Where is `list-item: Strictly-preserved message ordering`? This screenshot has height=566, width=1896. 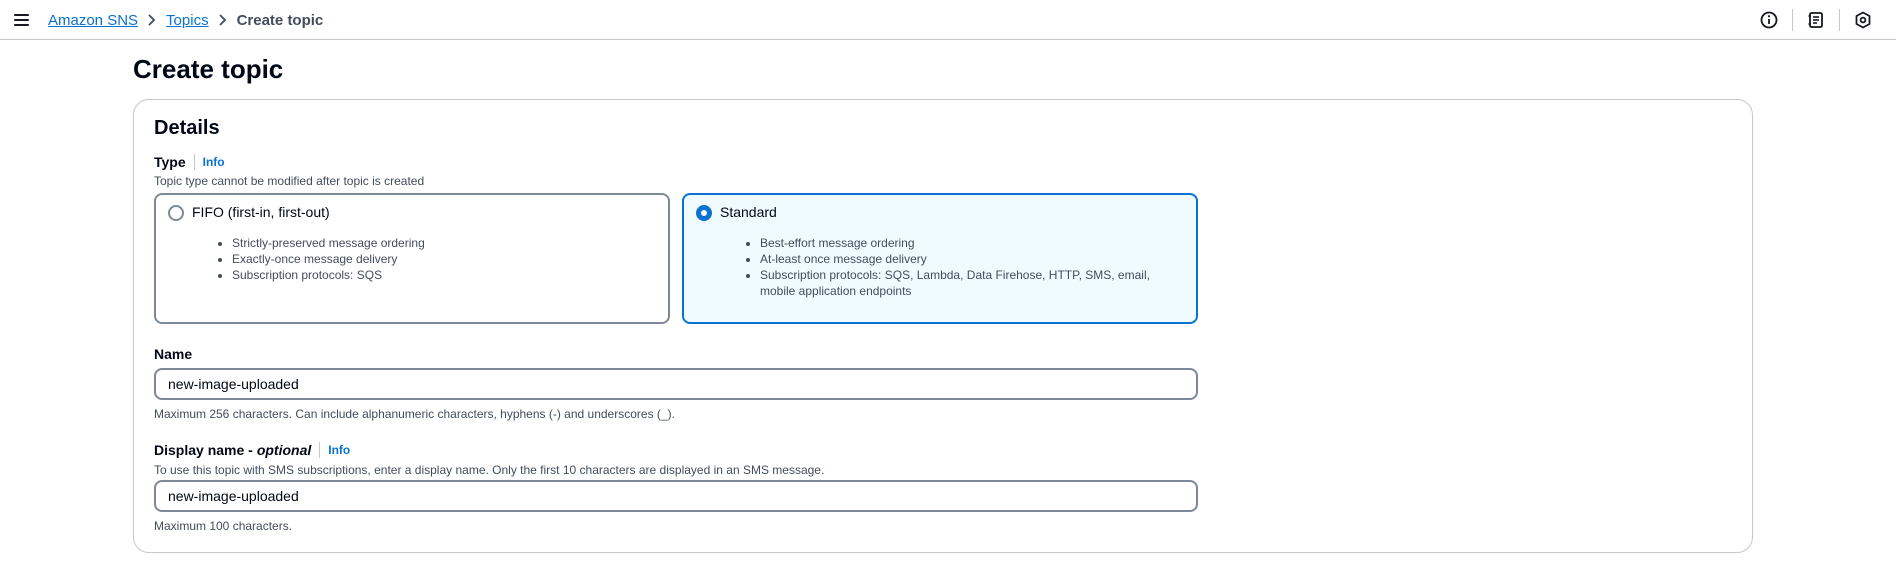 list-item: Strictly-preserved message ordering is located at coordinates (434, 243).